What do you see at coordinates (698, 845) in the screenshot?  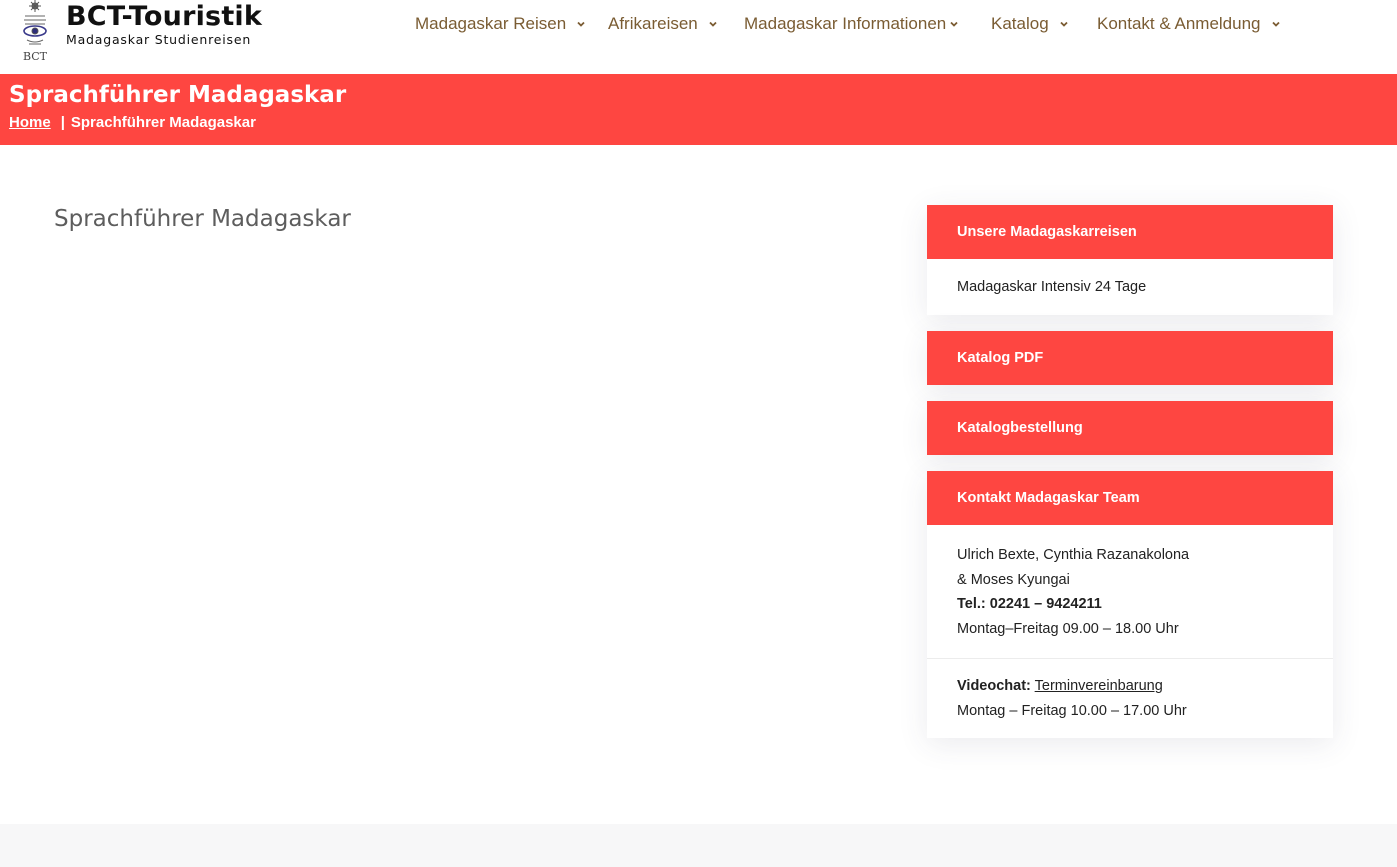 I see `footer-strip` at bounding box center [698, 845].